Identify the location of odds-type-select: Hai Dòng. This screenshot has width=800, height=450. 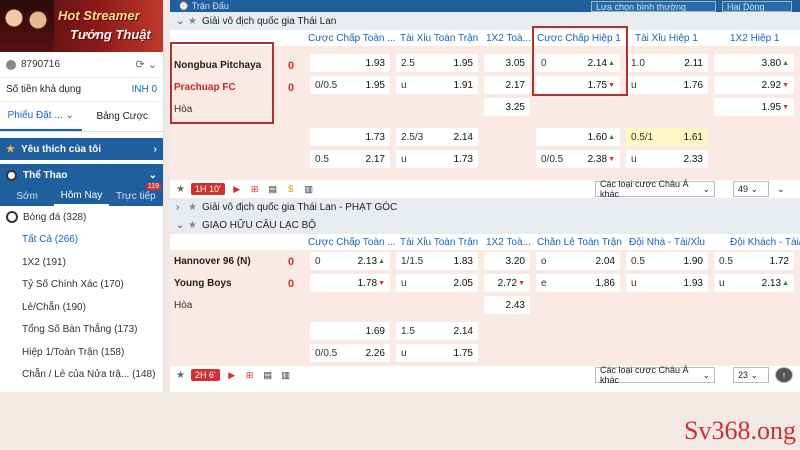
(757, 6).